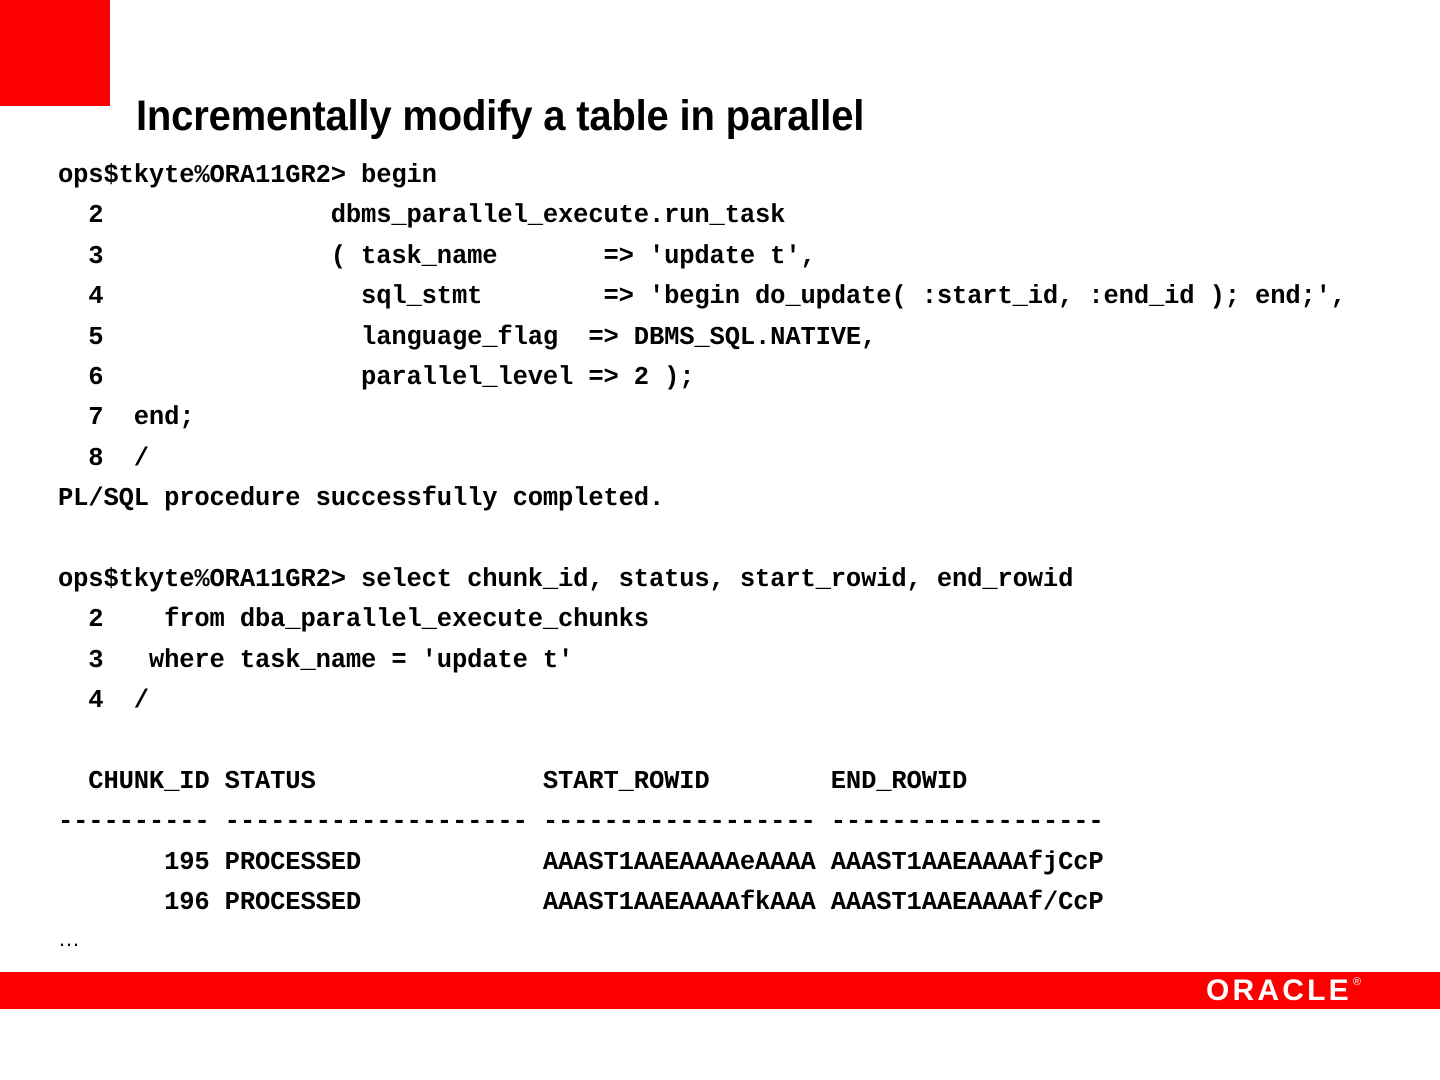  What do you see at coordinates (437, 256) in the screenshot?
I see `console-line: 3 ( task_name => 'update t',` at bounding box center [437, 256].